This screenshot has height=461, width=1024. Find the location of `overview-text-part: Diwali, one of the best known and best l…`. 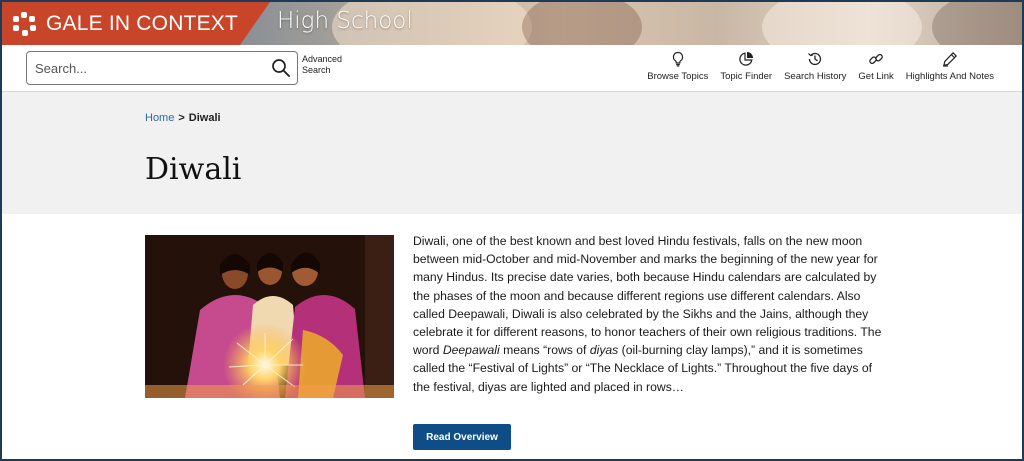

overview-text-part: Diwali, one of the best known and best l… is located at coordinates (647, 296).